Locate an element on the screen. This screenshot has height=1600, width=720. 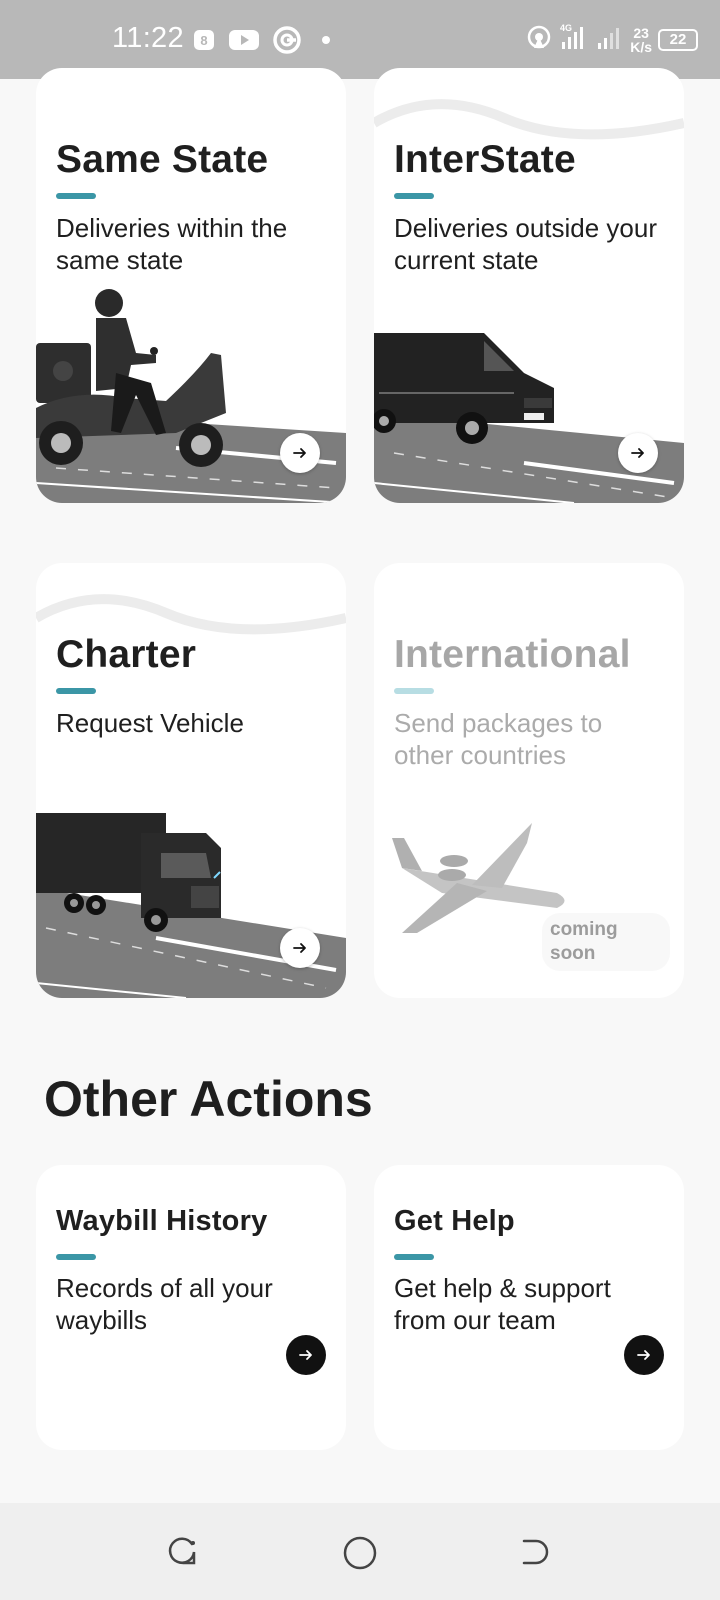
back-icon is located at coordinates (535, 1552).